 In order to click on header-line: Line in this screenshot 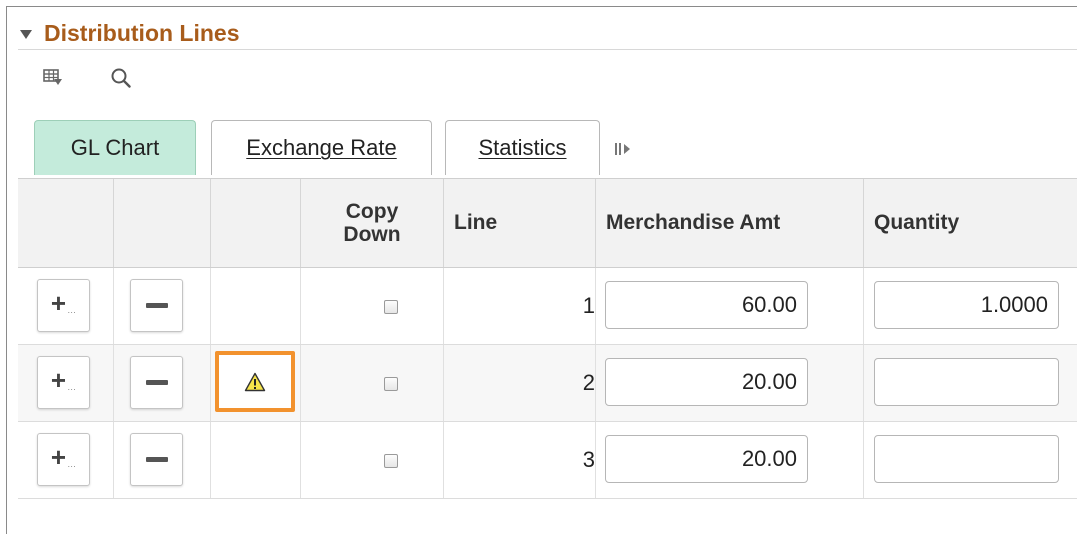, I will do `click(520, 223)`.